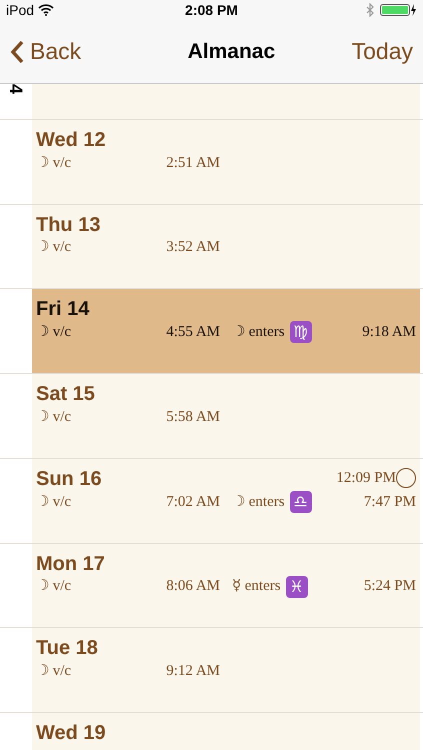 The width and height of the screenshot is (423, 750). Describe the element at coordinates (67, 648) in the screenshot. I see `day-label: Tue 18` at that location.